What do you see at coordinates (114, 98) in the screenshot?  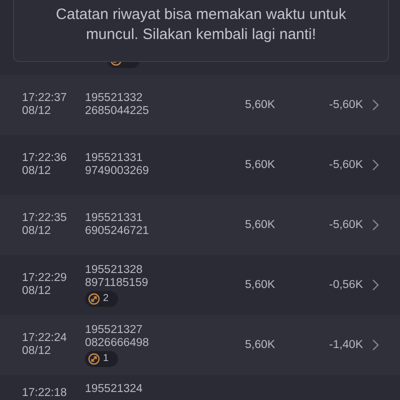 I see `row-id: 195521332` at bounding box center [114, 98].